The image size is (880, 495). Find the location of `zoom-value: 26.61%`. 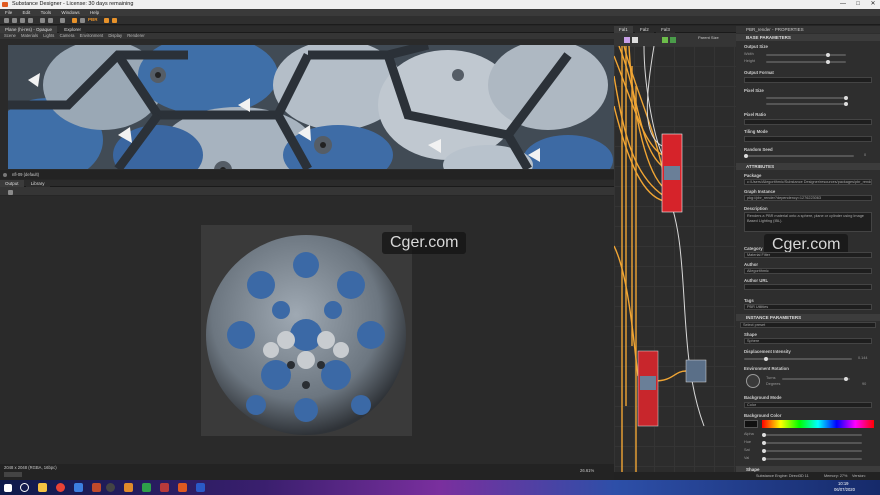

zoom-value: 26.61% is located at coordinates (587, 470).